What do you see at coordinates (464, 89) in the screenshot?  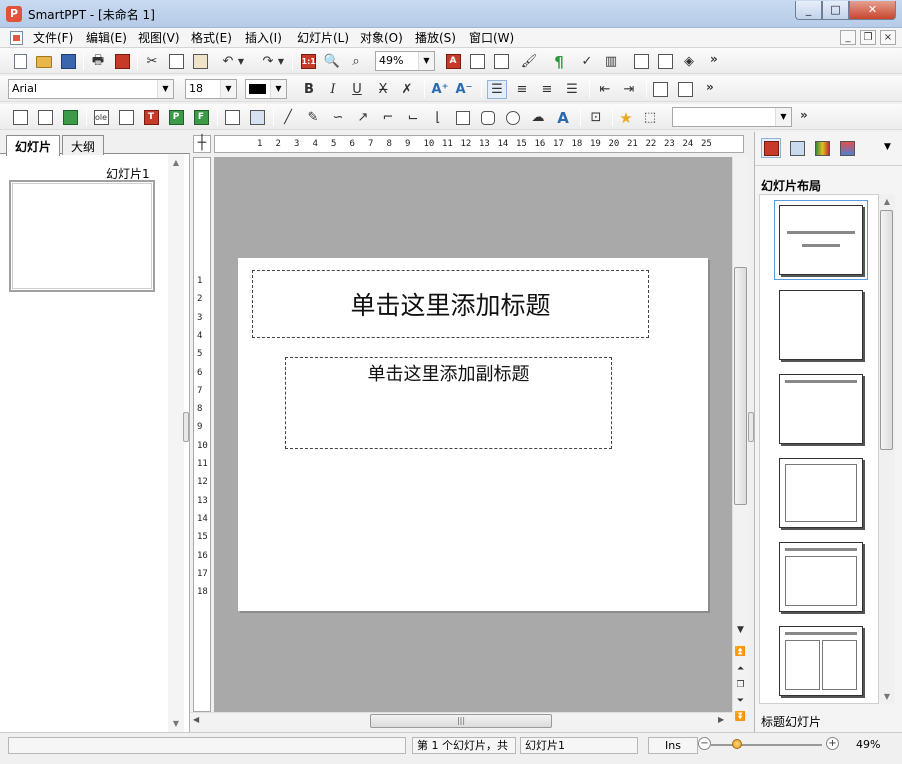 I see `shrink-font-button: A⁻` at bounding box center [464, 89].